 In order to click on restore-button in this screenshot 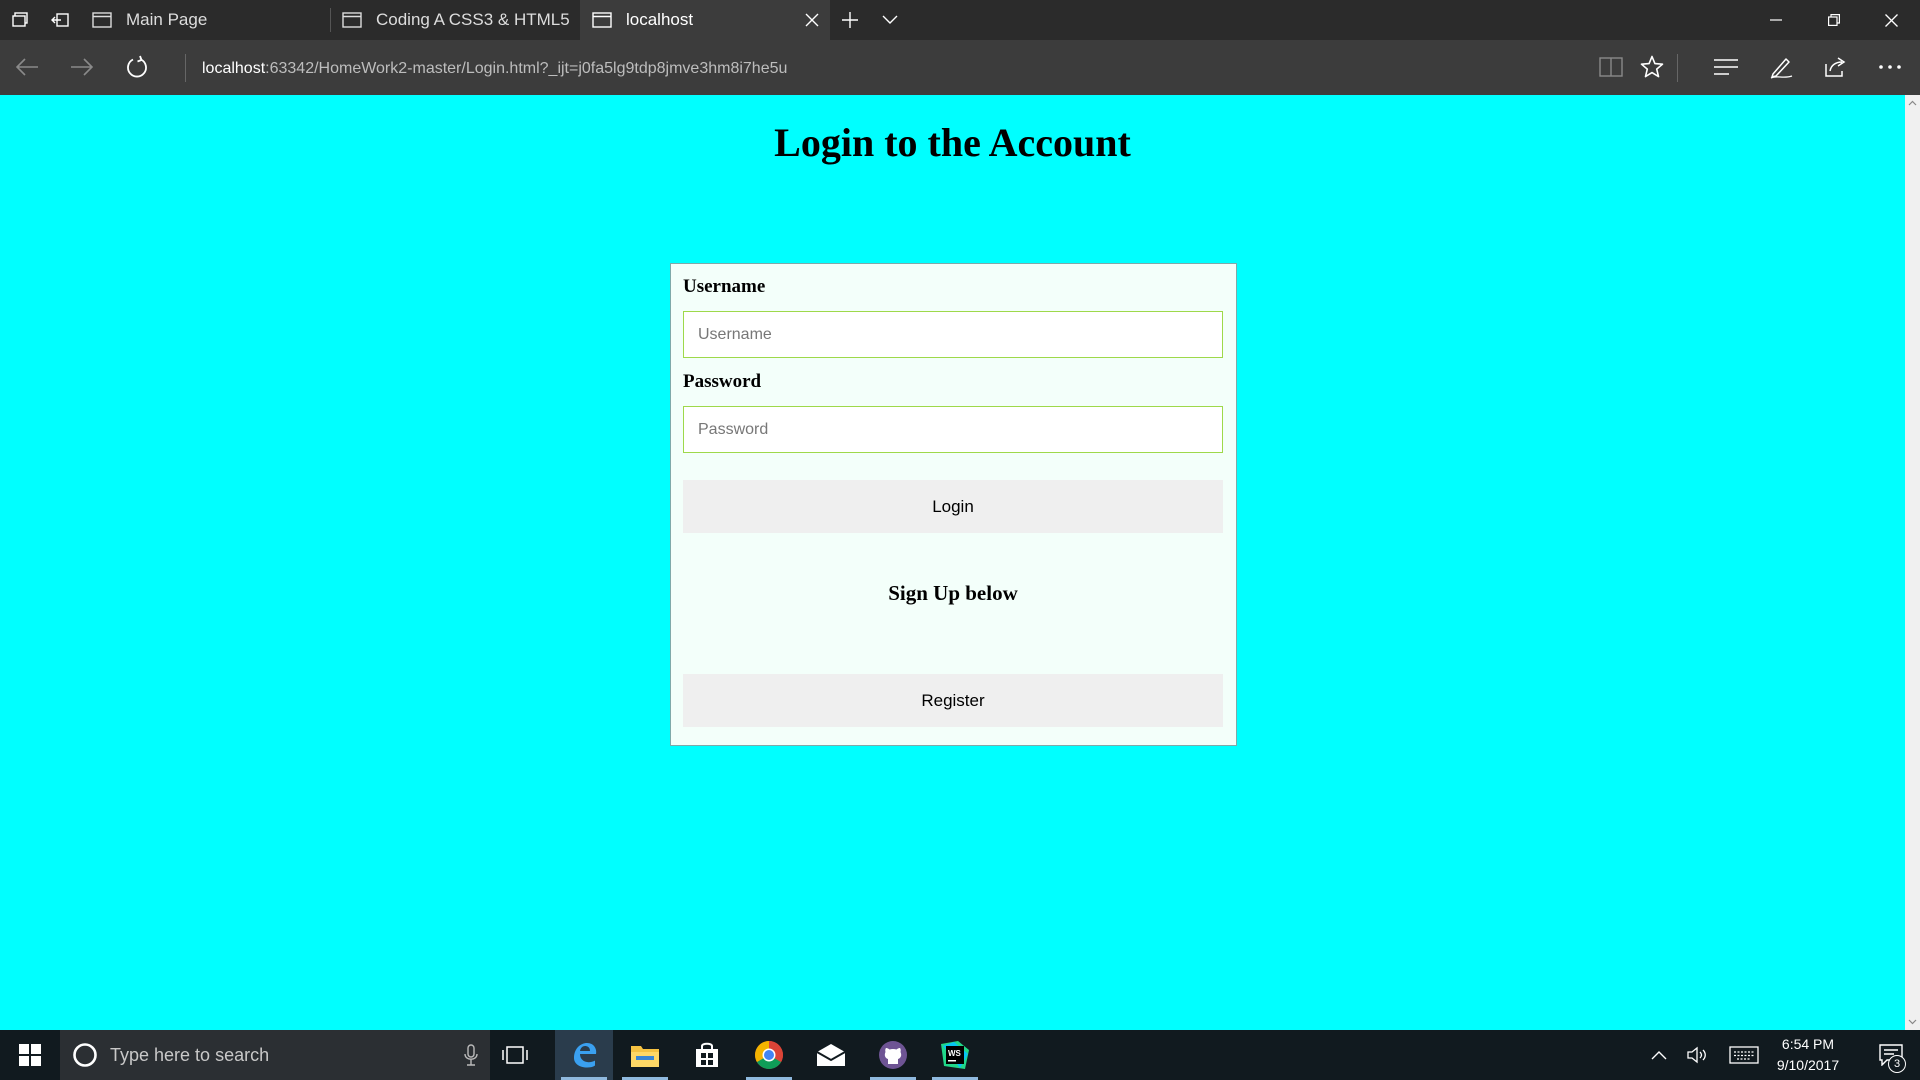, I will do `click(1834, 20)`.